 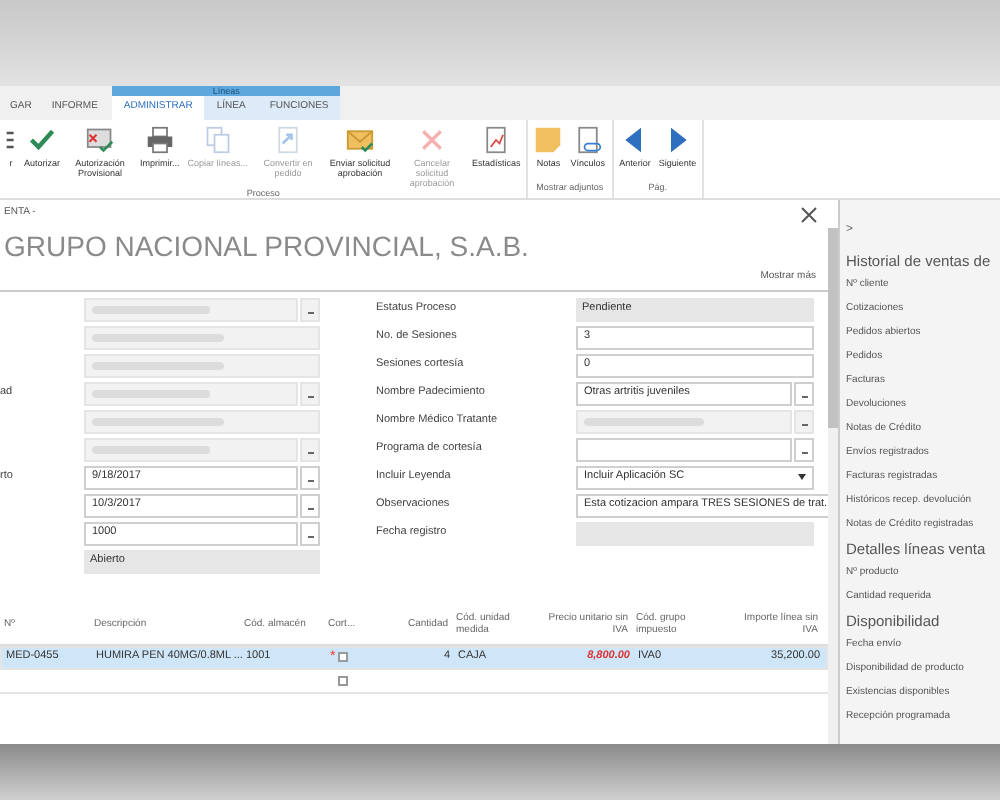 I want to click on document-link-icon, so click(x=587, y=140).